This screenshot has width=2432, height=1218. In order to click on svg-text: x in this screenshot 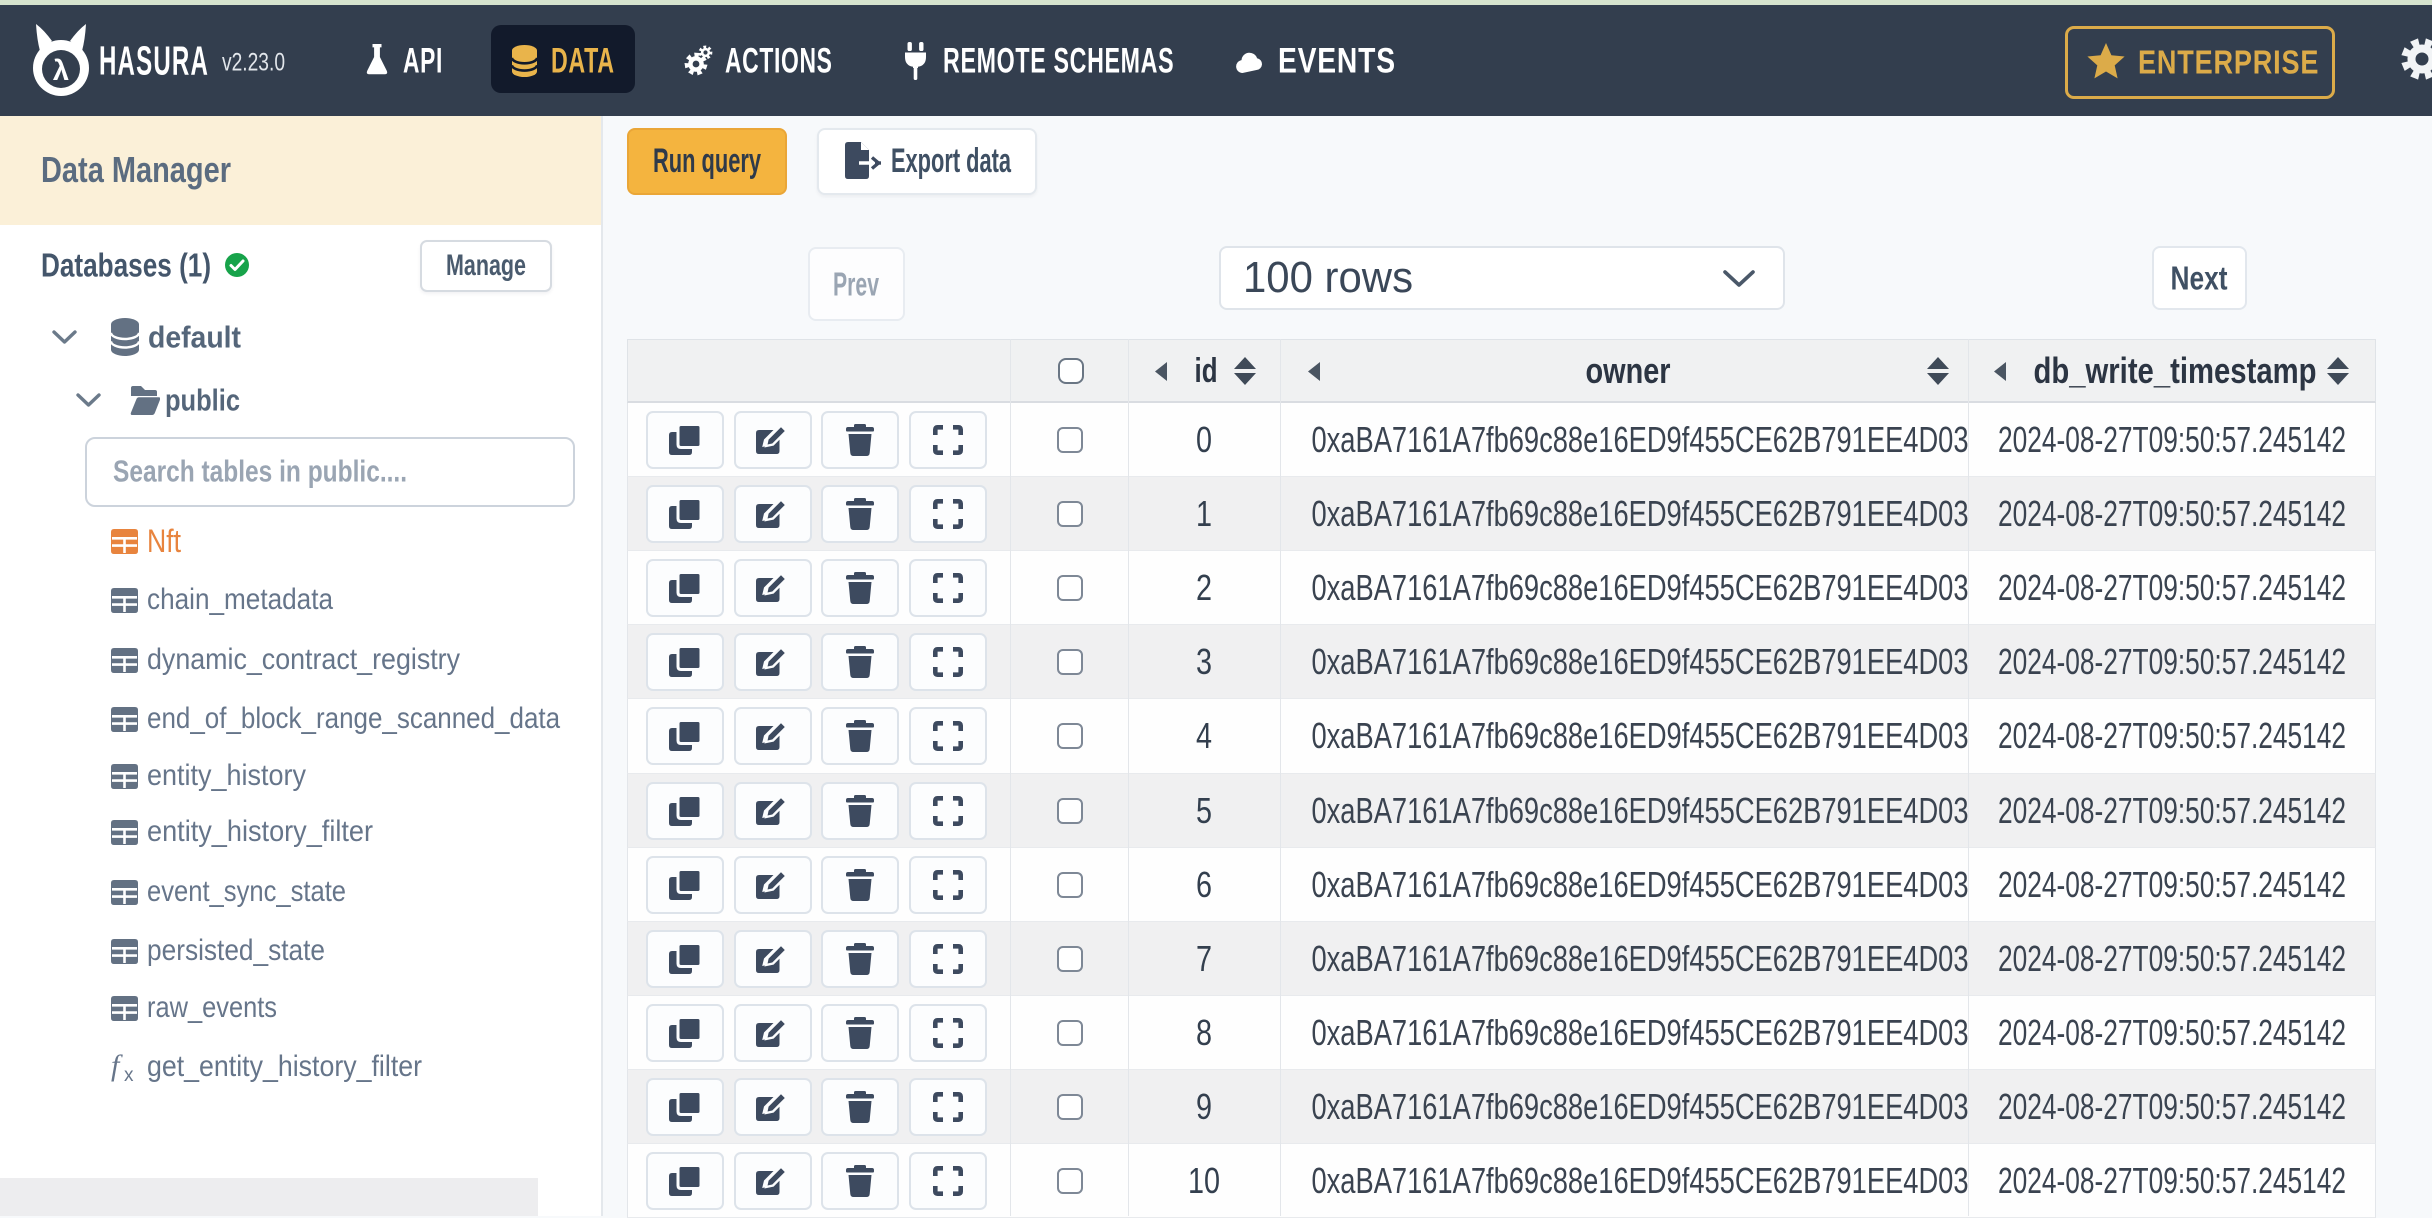, I will do `click(129, 1074)`.